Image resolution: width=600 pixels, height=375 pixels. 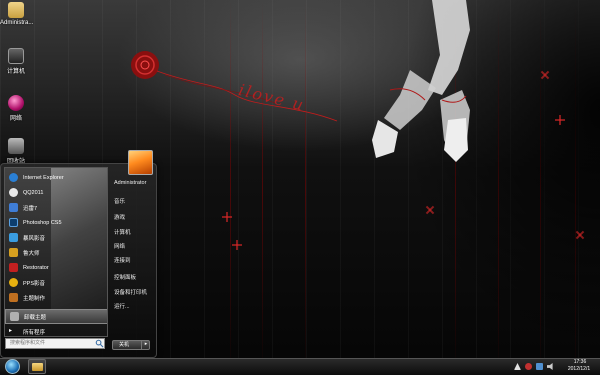 What do you see at coordinates (56, 207) in the screenshot?
I see `program-thunder: 迅雷7` at bounding box center [56, 207].